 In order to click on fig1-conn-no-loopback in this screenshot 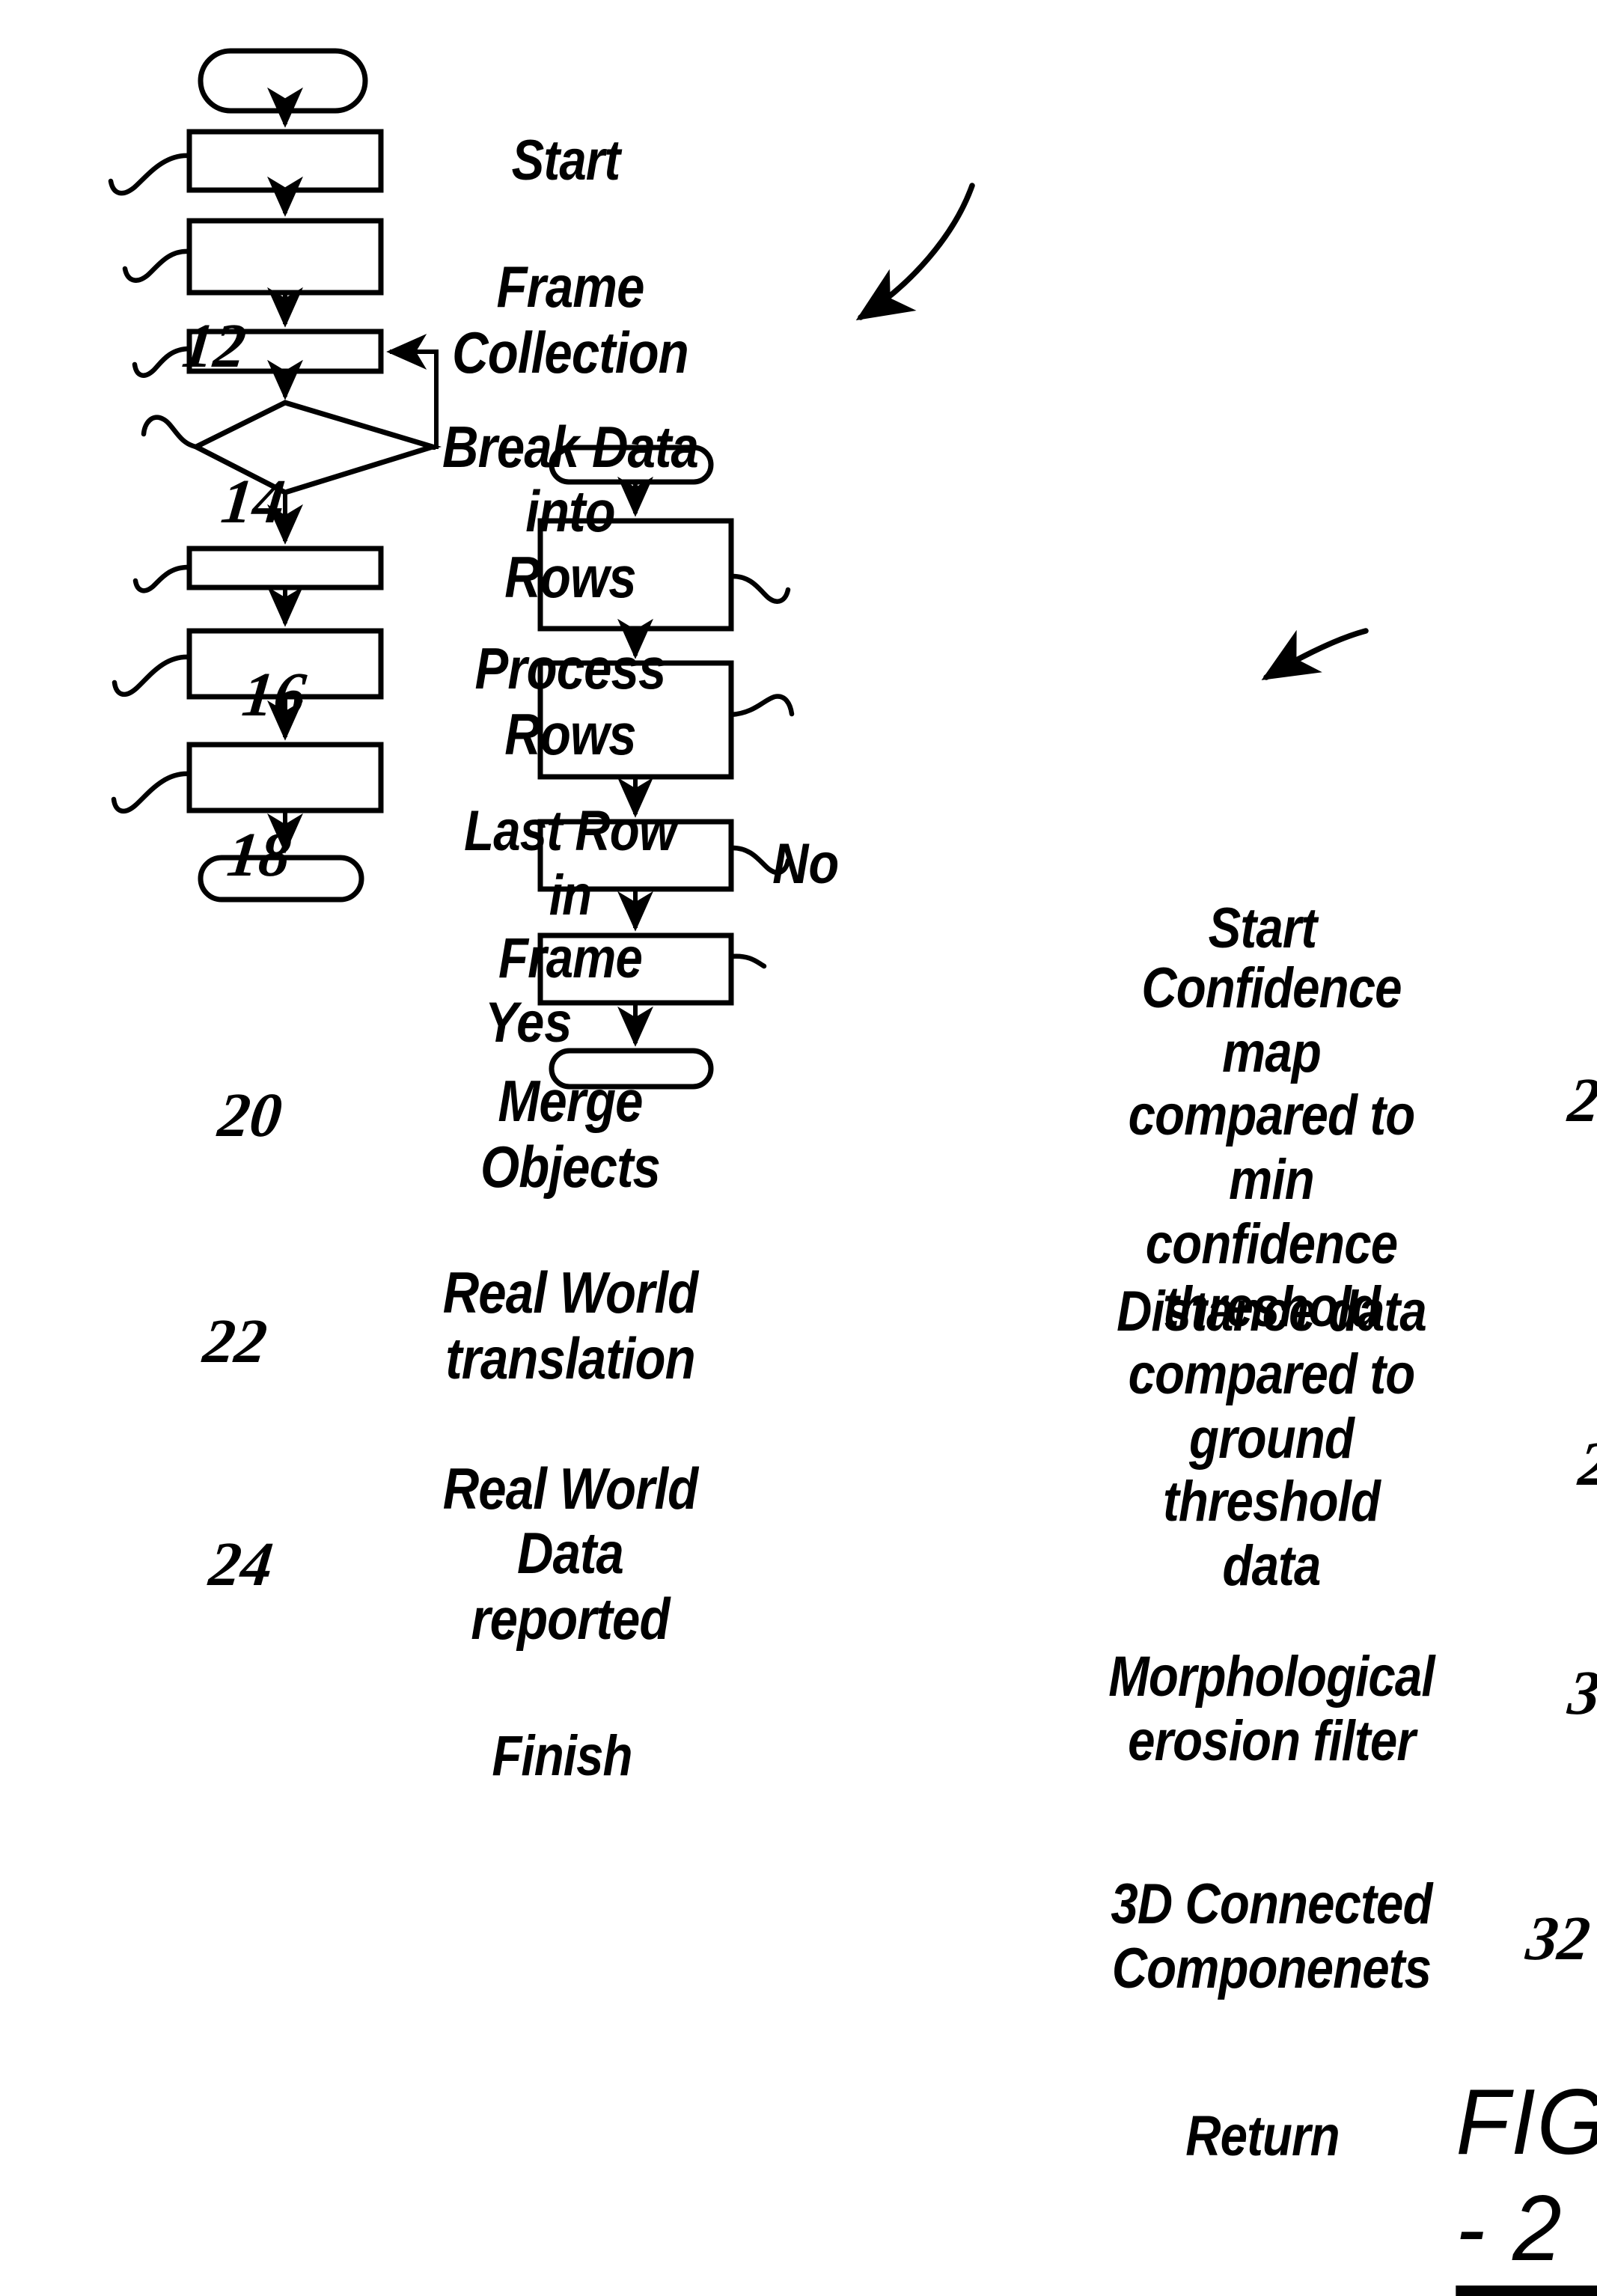, I will do `click(412, 391)`.